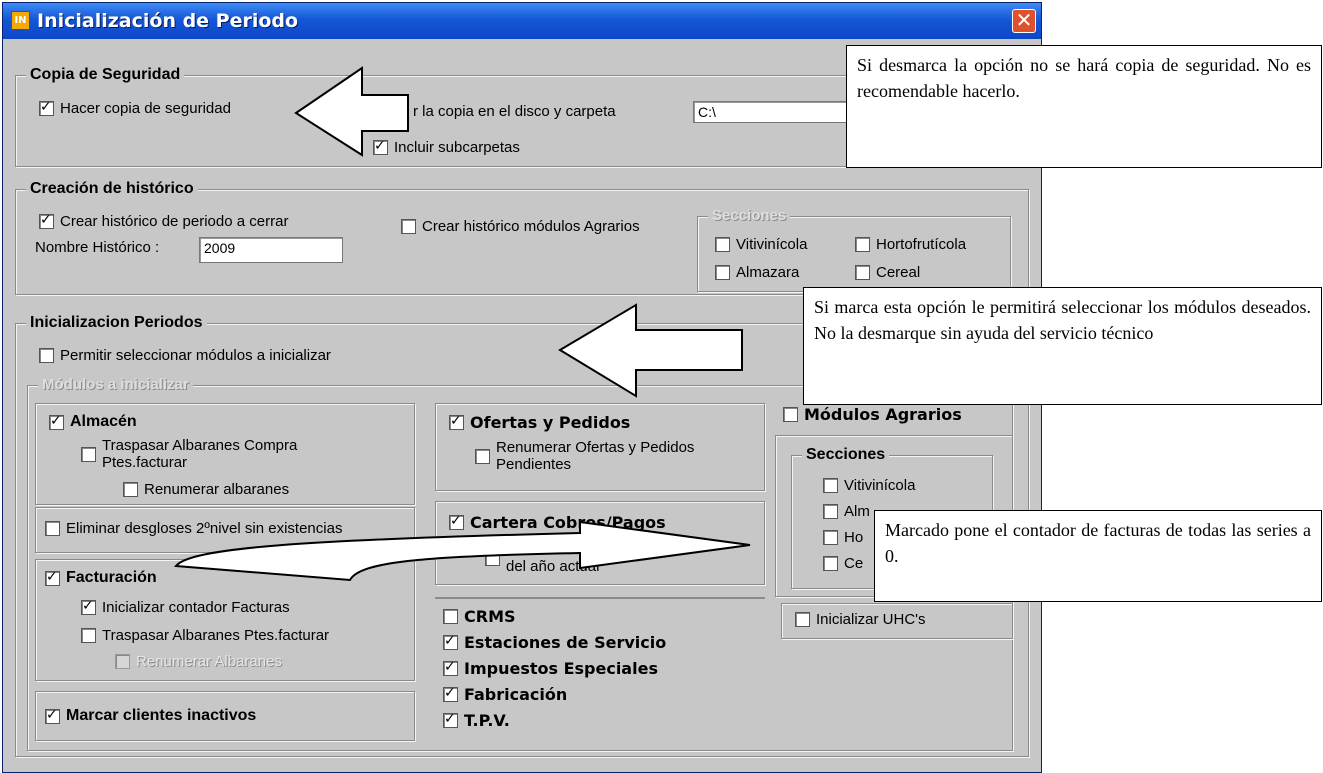 This screenshot has height=773, width=1323. Describe the element at coordinates (20, 20) in the screenshot. I see `app-icon: IN` at that location.